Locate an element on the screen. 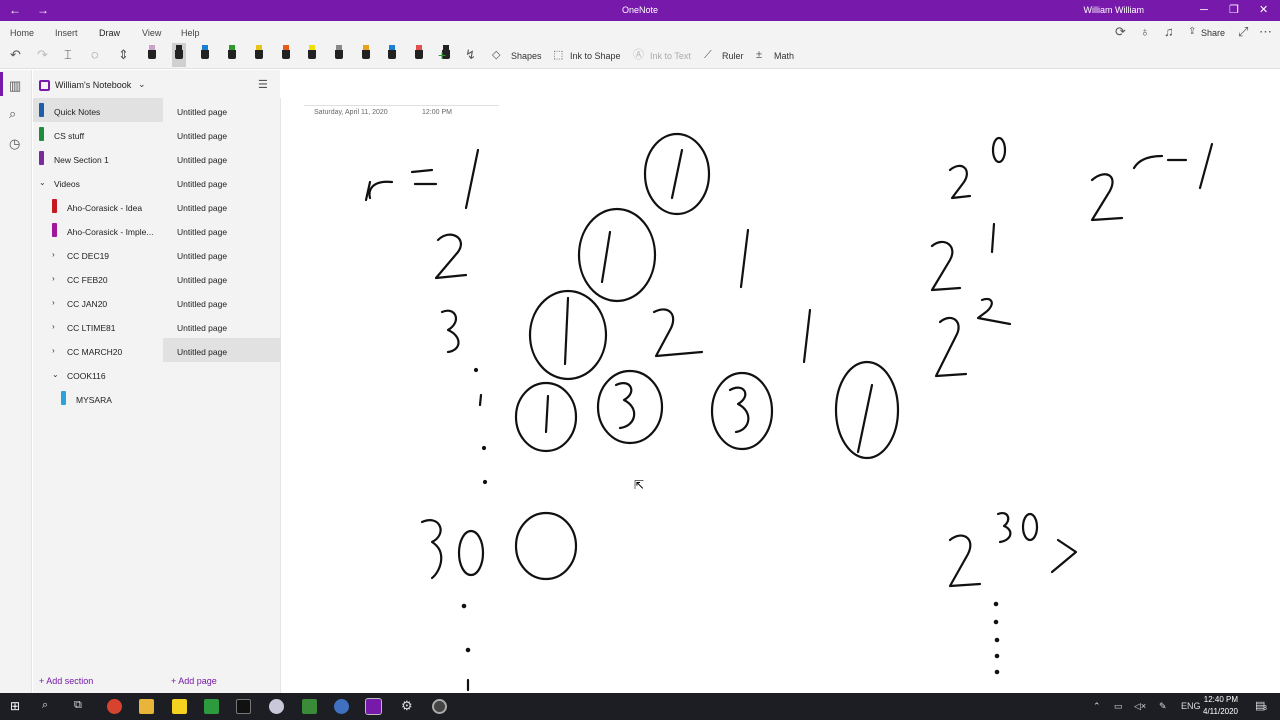 This screenshot has width=1280, height=720. ink-replay-icon: ↯ is located at coordinates (470, 55).